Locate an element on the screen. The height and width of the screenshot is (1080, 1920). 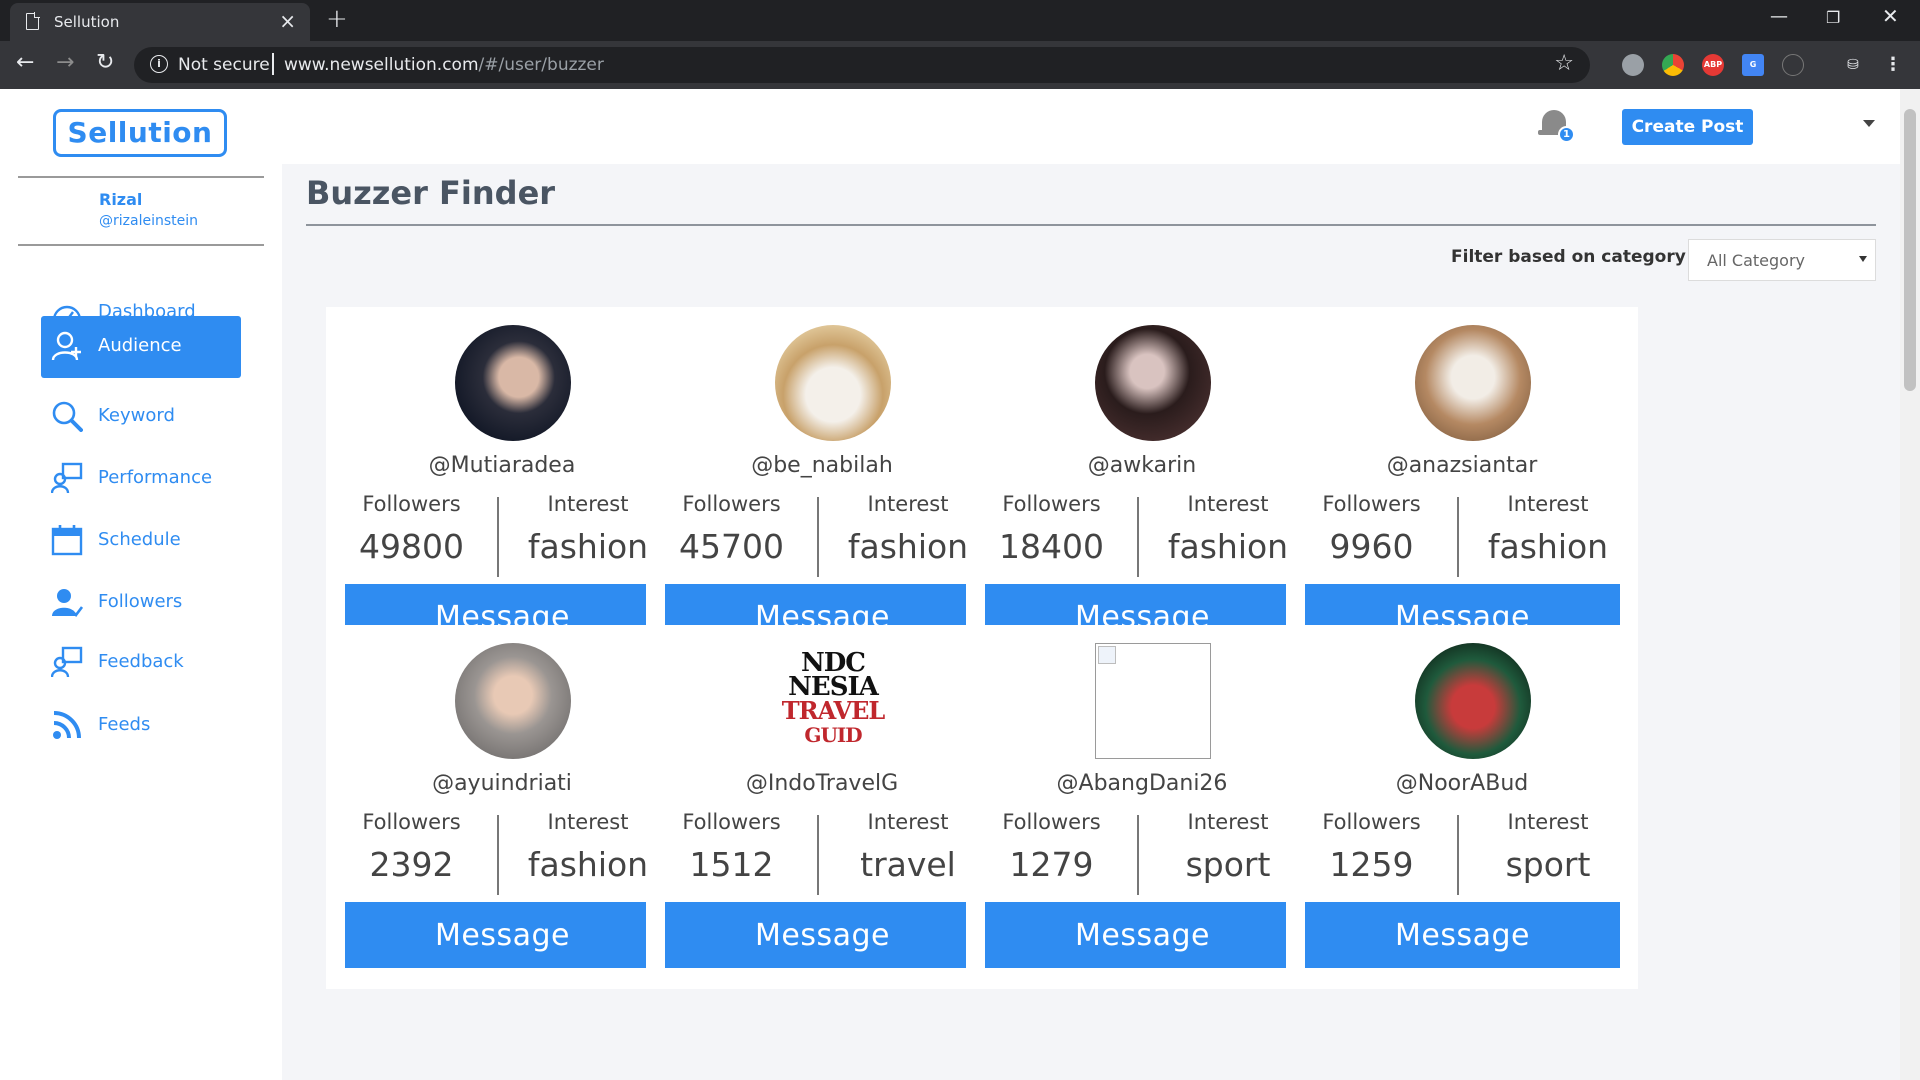
sidebar-item-audience: Audience is located at coordinates (141, 347).